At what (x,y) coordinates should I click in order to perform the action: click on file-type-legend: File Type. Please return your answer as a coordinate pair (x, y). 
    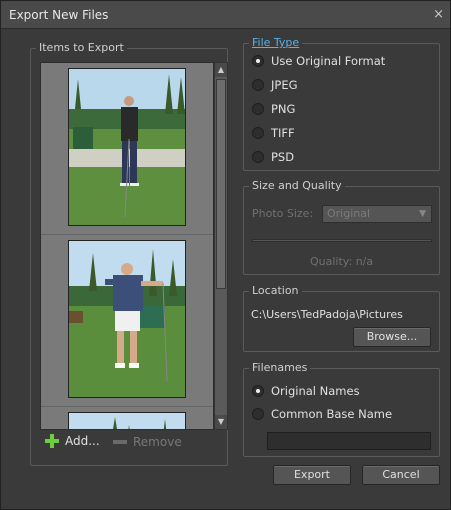
    Looking at the image, I should click on (276, 43).